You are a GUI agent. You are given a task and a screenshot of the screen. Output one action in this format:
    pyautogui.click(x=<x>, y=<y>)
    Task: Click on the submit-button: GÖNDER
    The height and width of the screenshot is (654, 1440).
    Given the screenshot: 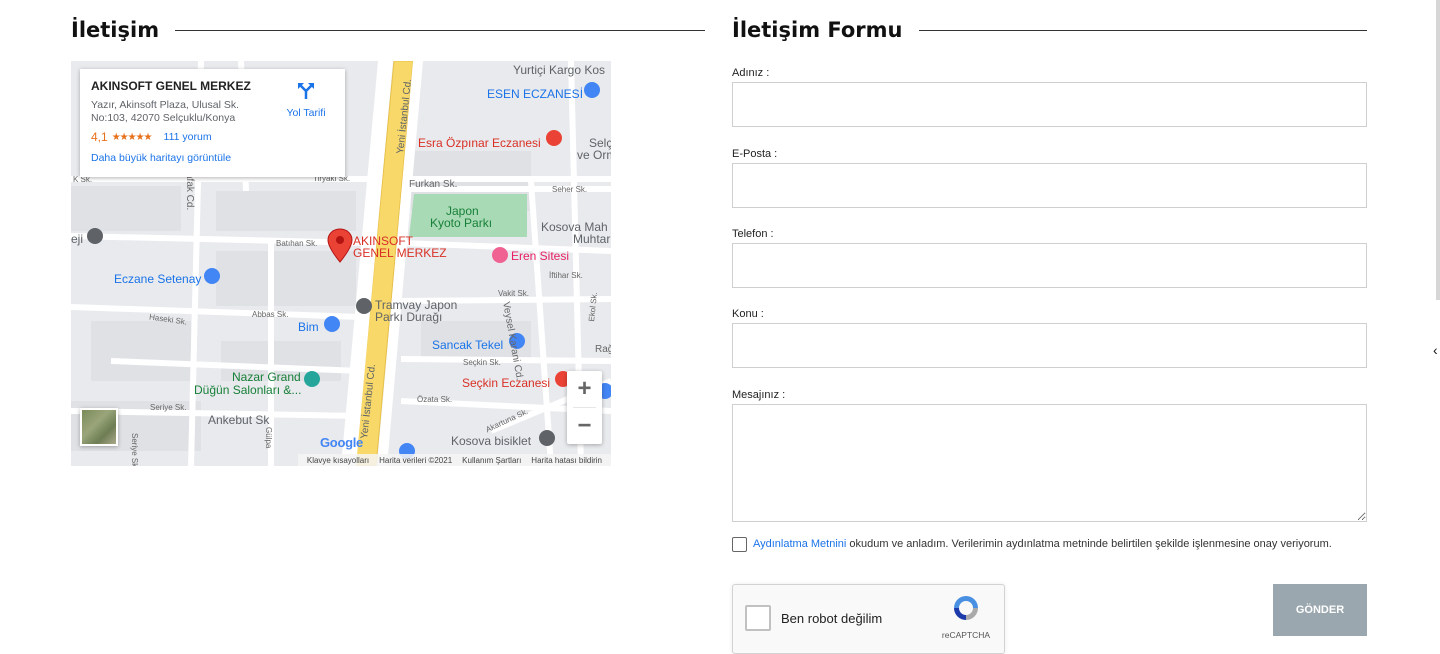 What is the action you would take?
    pyautogui.click(x=1320, y=610)
    